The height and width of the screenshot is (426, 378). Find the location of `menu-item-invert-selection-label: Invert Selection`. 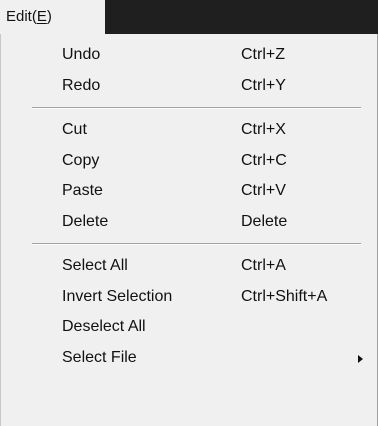

menu-item-invert-selection-label: Invert Selection is located at coordinates (117, 296).